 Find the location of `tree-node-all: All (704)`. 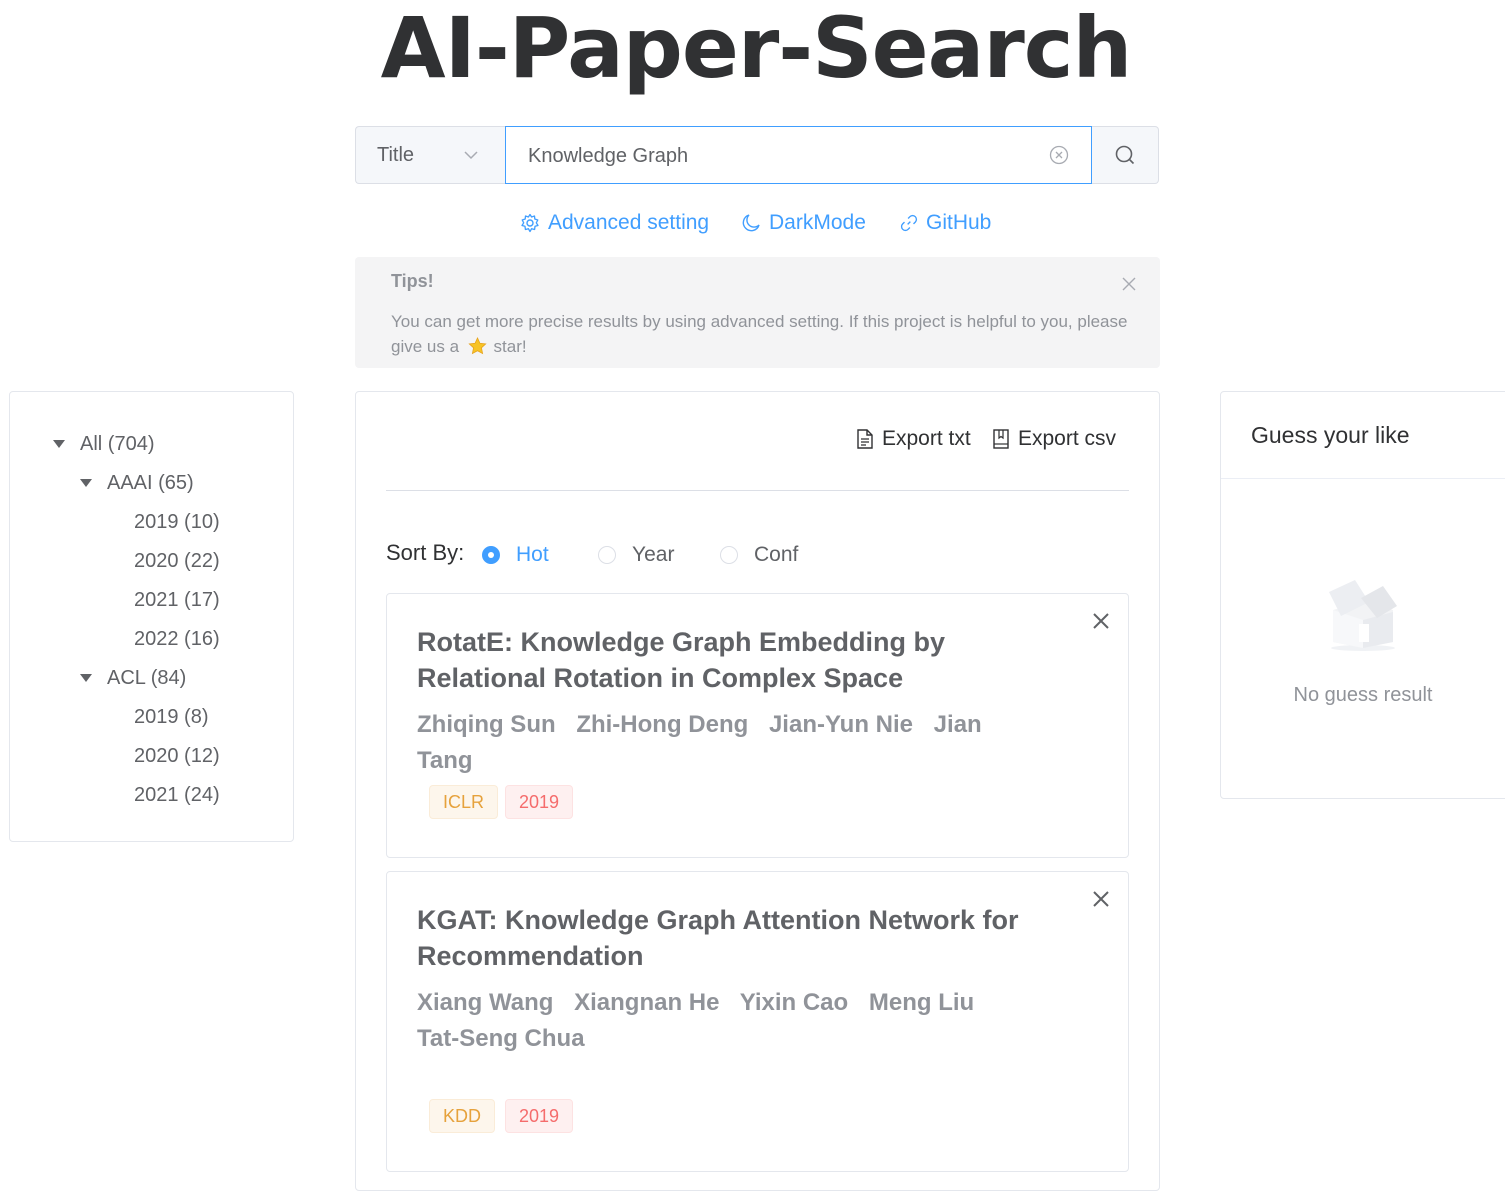

tree-node-all: All (704) is located at coordinates (103, 444).